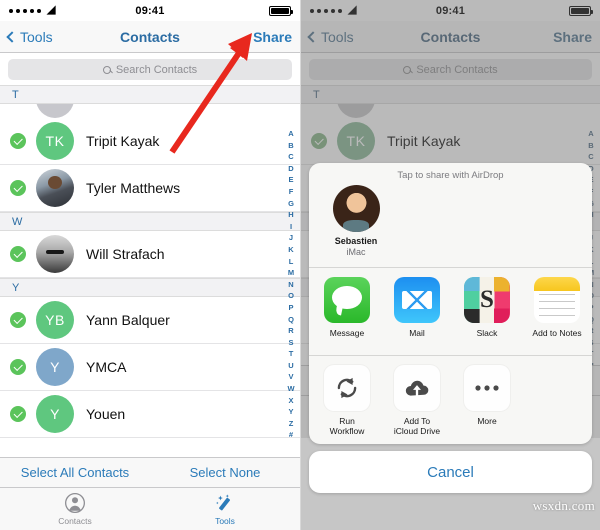  What do you see at coordinates (557, 333) in the screenshot?
I see `share-app-label: Add to Notes` at bounding box center [557, 333].